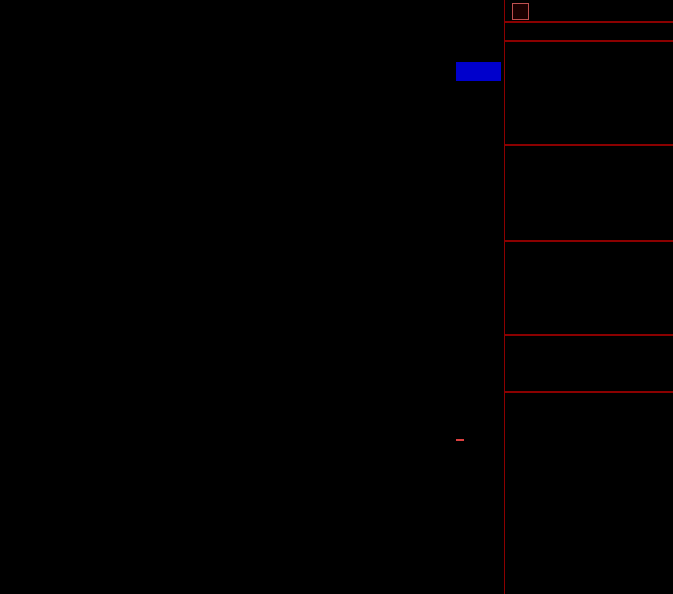  Describe the element at coordinates (589, 31) in the screenshot. I see `commission-row` at that location.